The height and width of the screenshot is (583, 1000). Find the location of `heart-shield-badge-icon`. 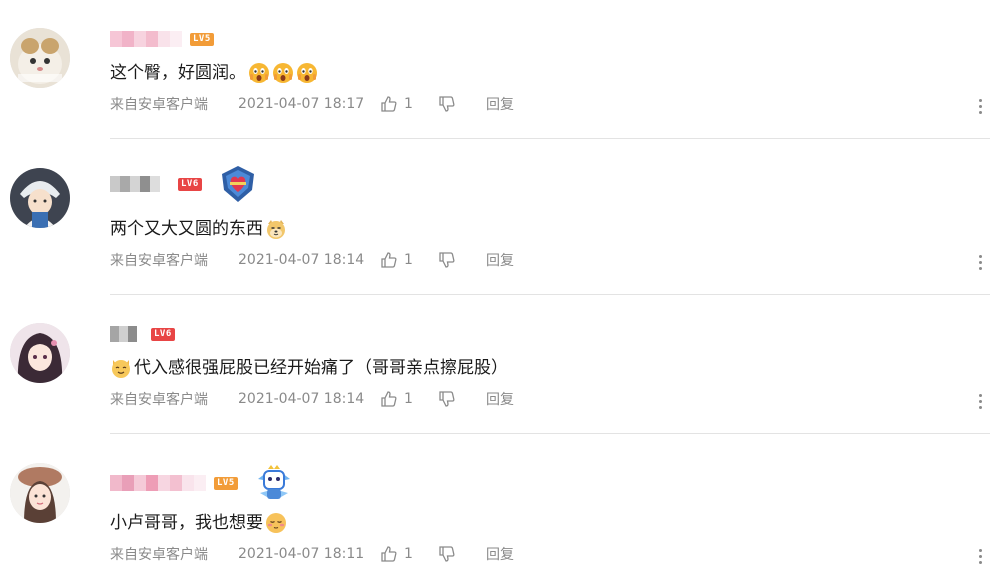

heart-shield-badge-icon is located at coordinates (237, 184).